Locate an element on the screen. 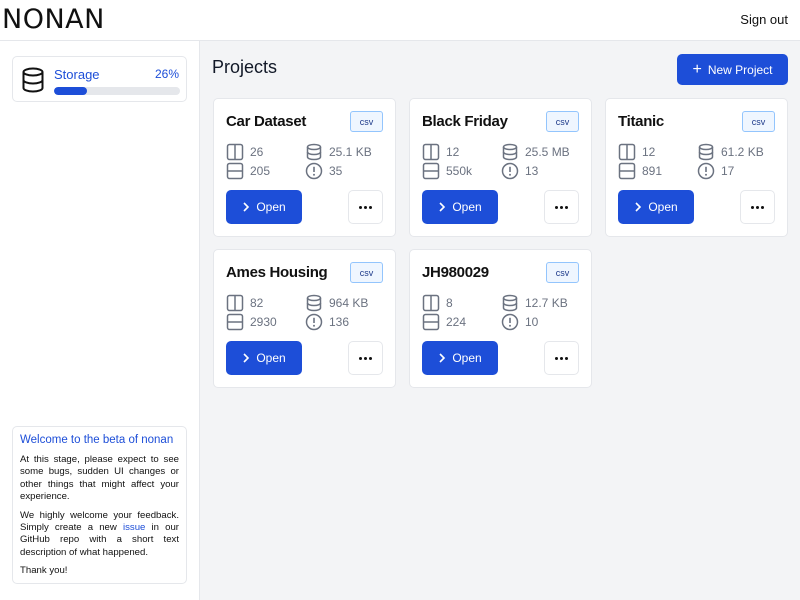 The width and height of the screenshot is (800, 600). issue-count: 10 is located at coordinates (519, 322).